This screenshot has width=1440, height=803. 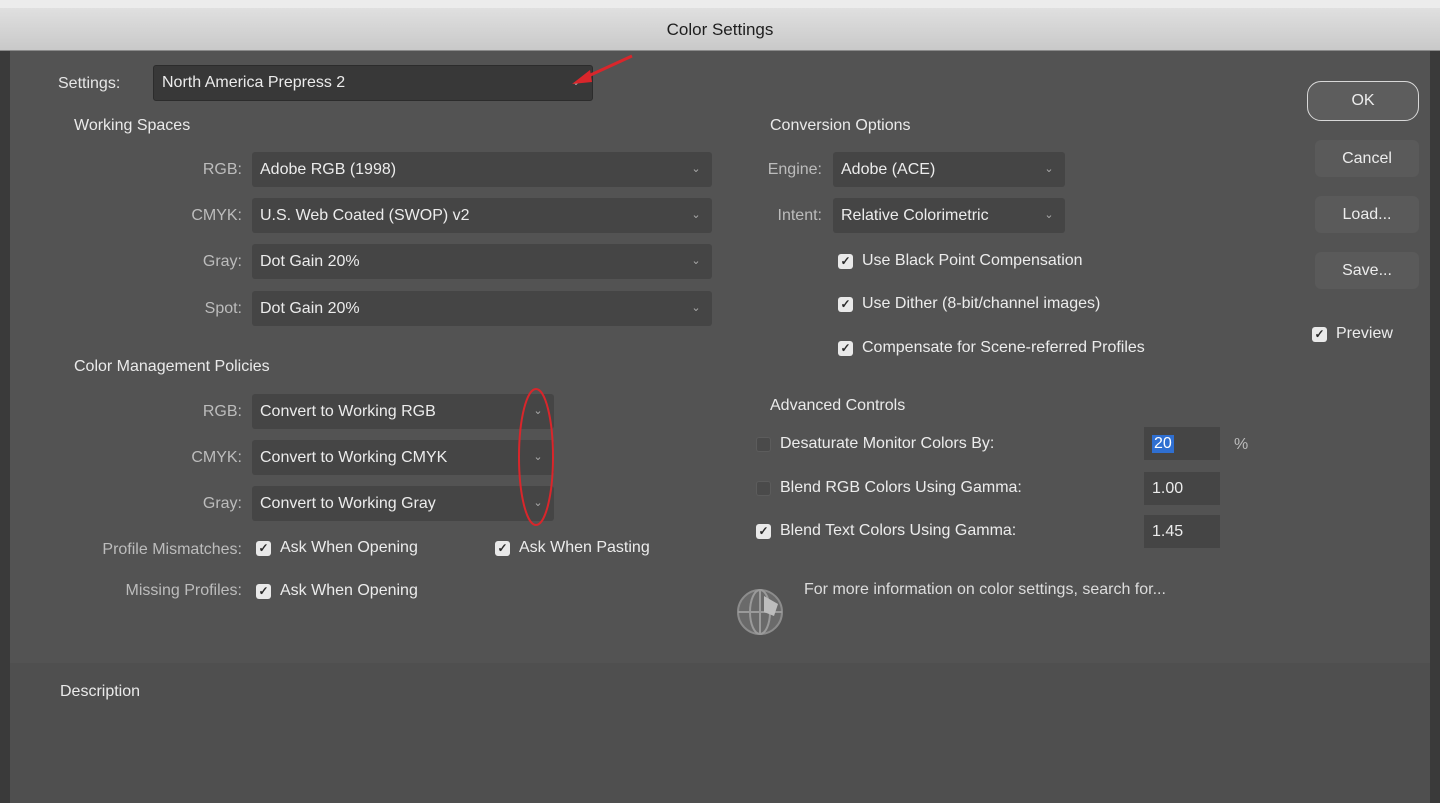 I want to click on blend-text-value: 1.45, so click(x=1168, y=531).